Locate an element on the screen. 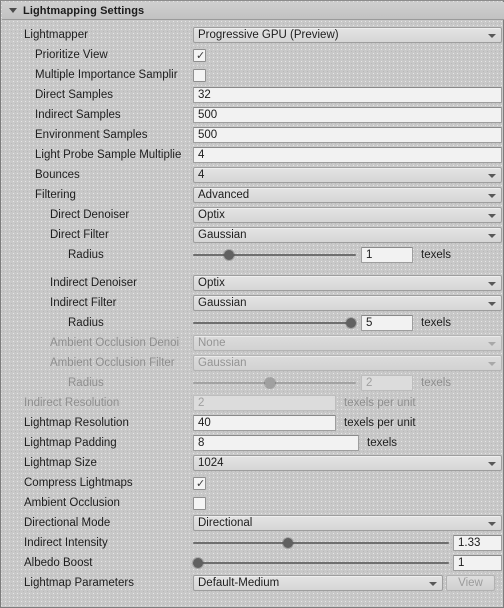 This screenshot has width=504, height=608. row-ambient-occlusion: Ambient Occlusion is located at coordinates (253, 503).